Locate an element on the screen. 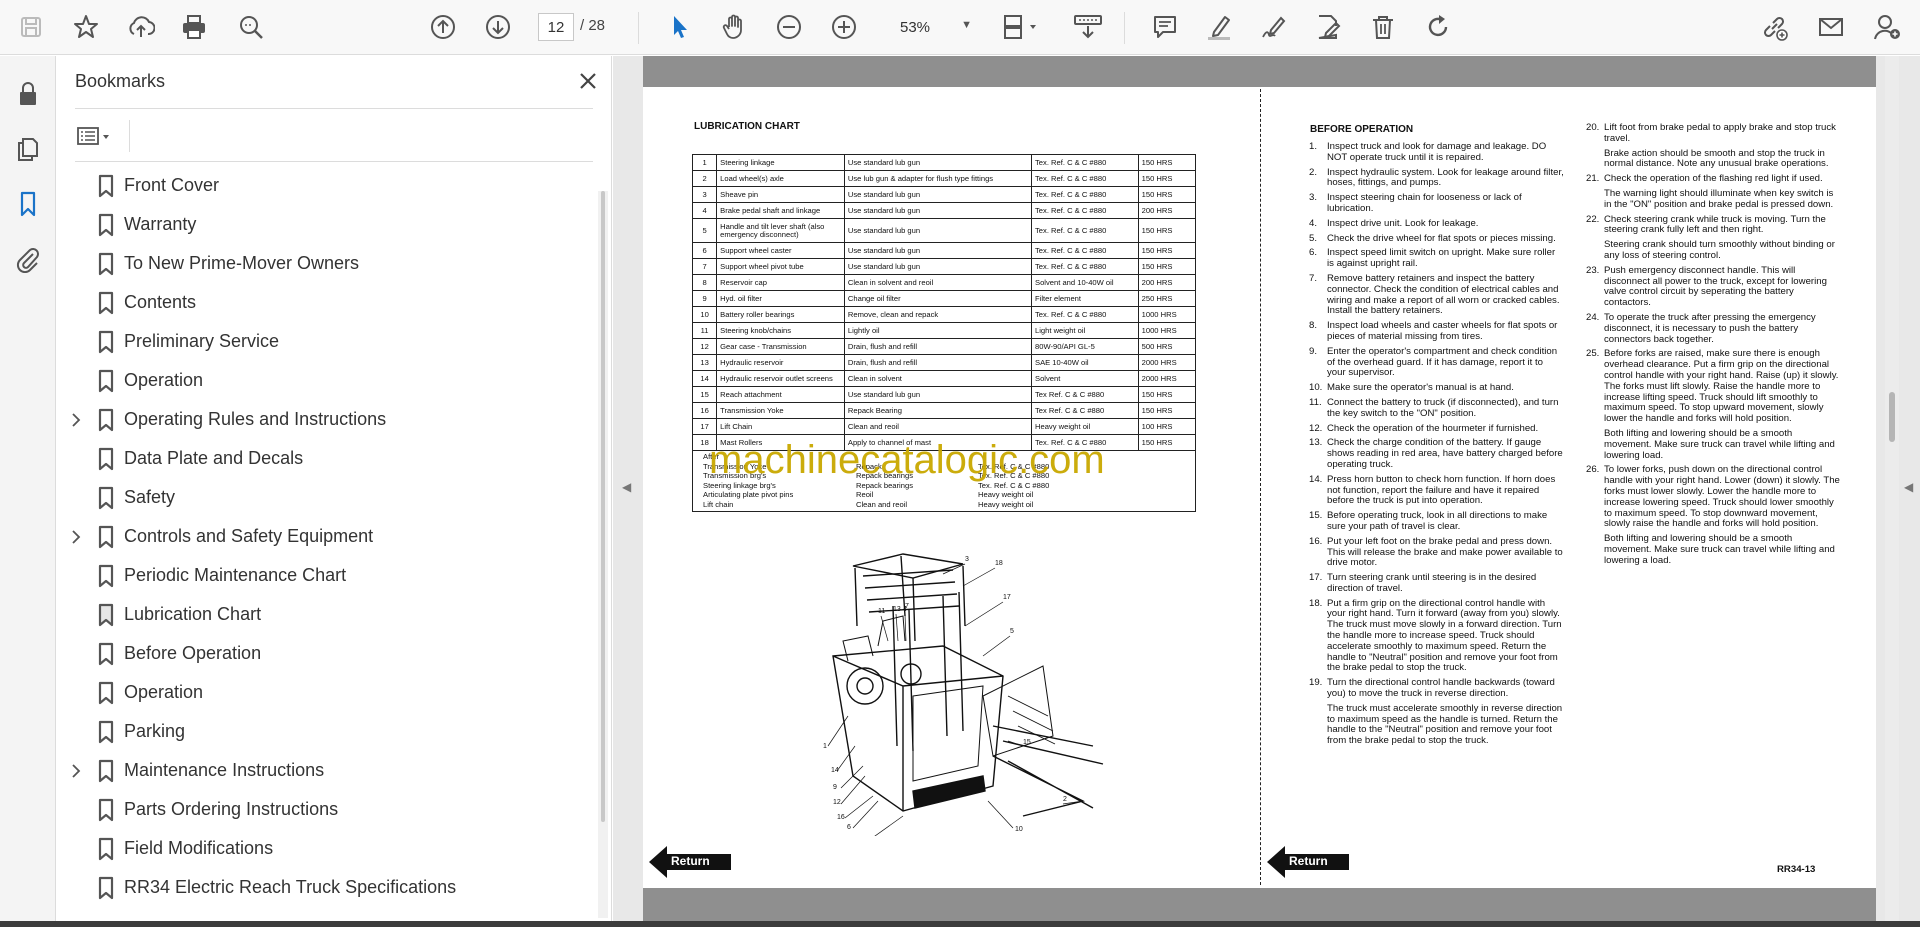 Image resolution: width=1920 pixels, height=927 pixels. pages-thumbnails-icon is located at coordinates (28, 149).